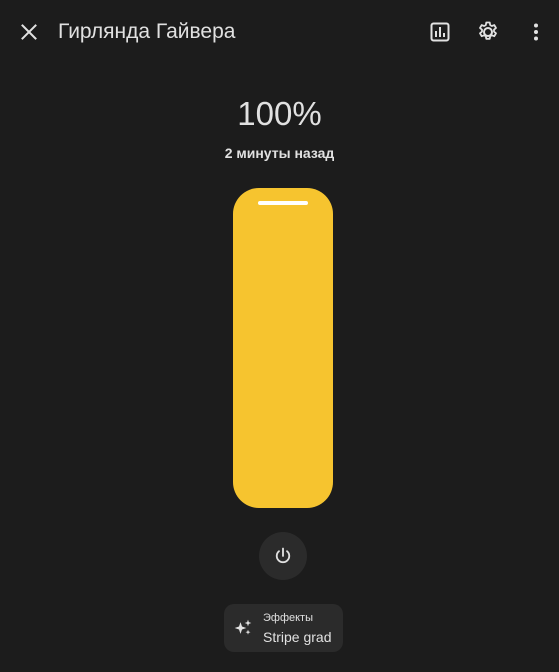 The width and height of the screenshot is (559, 672). I want to click on effects-button: Эффекты Stripe grad, so click(283, 628).